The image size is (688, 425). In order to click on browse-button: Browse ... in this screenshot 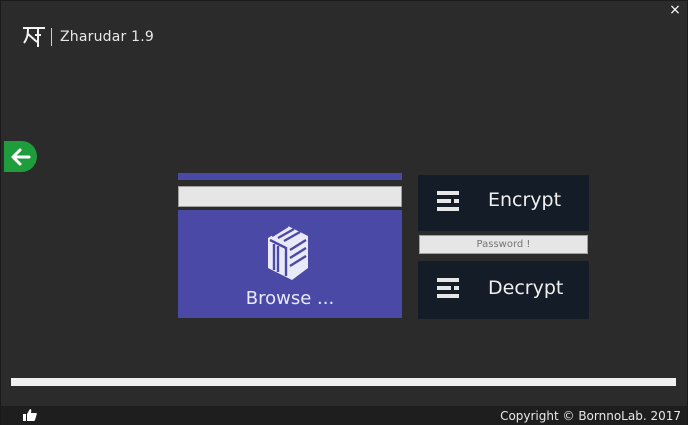, I will do `click(290, 264)`.